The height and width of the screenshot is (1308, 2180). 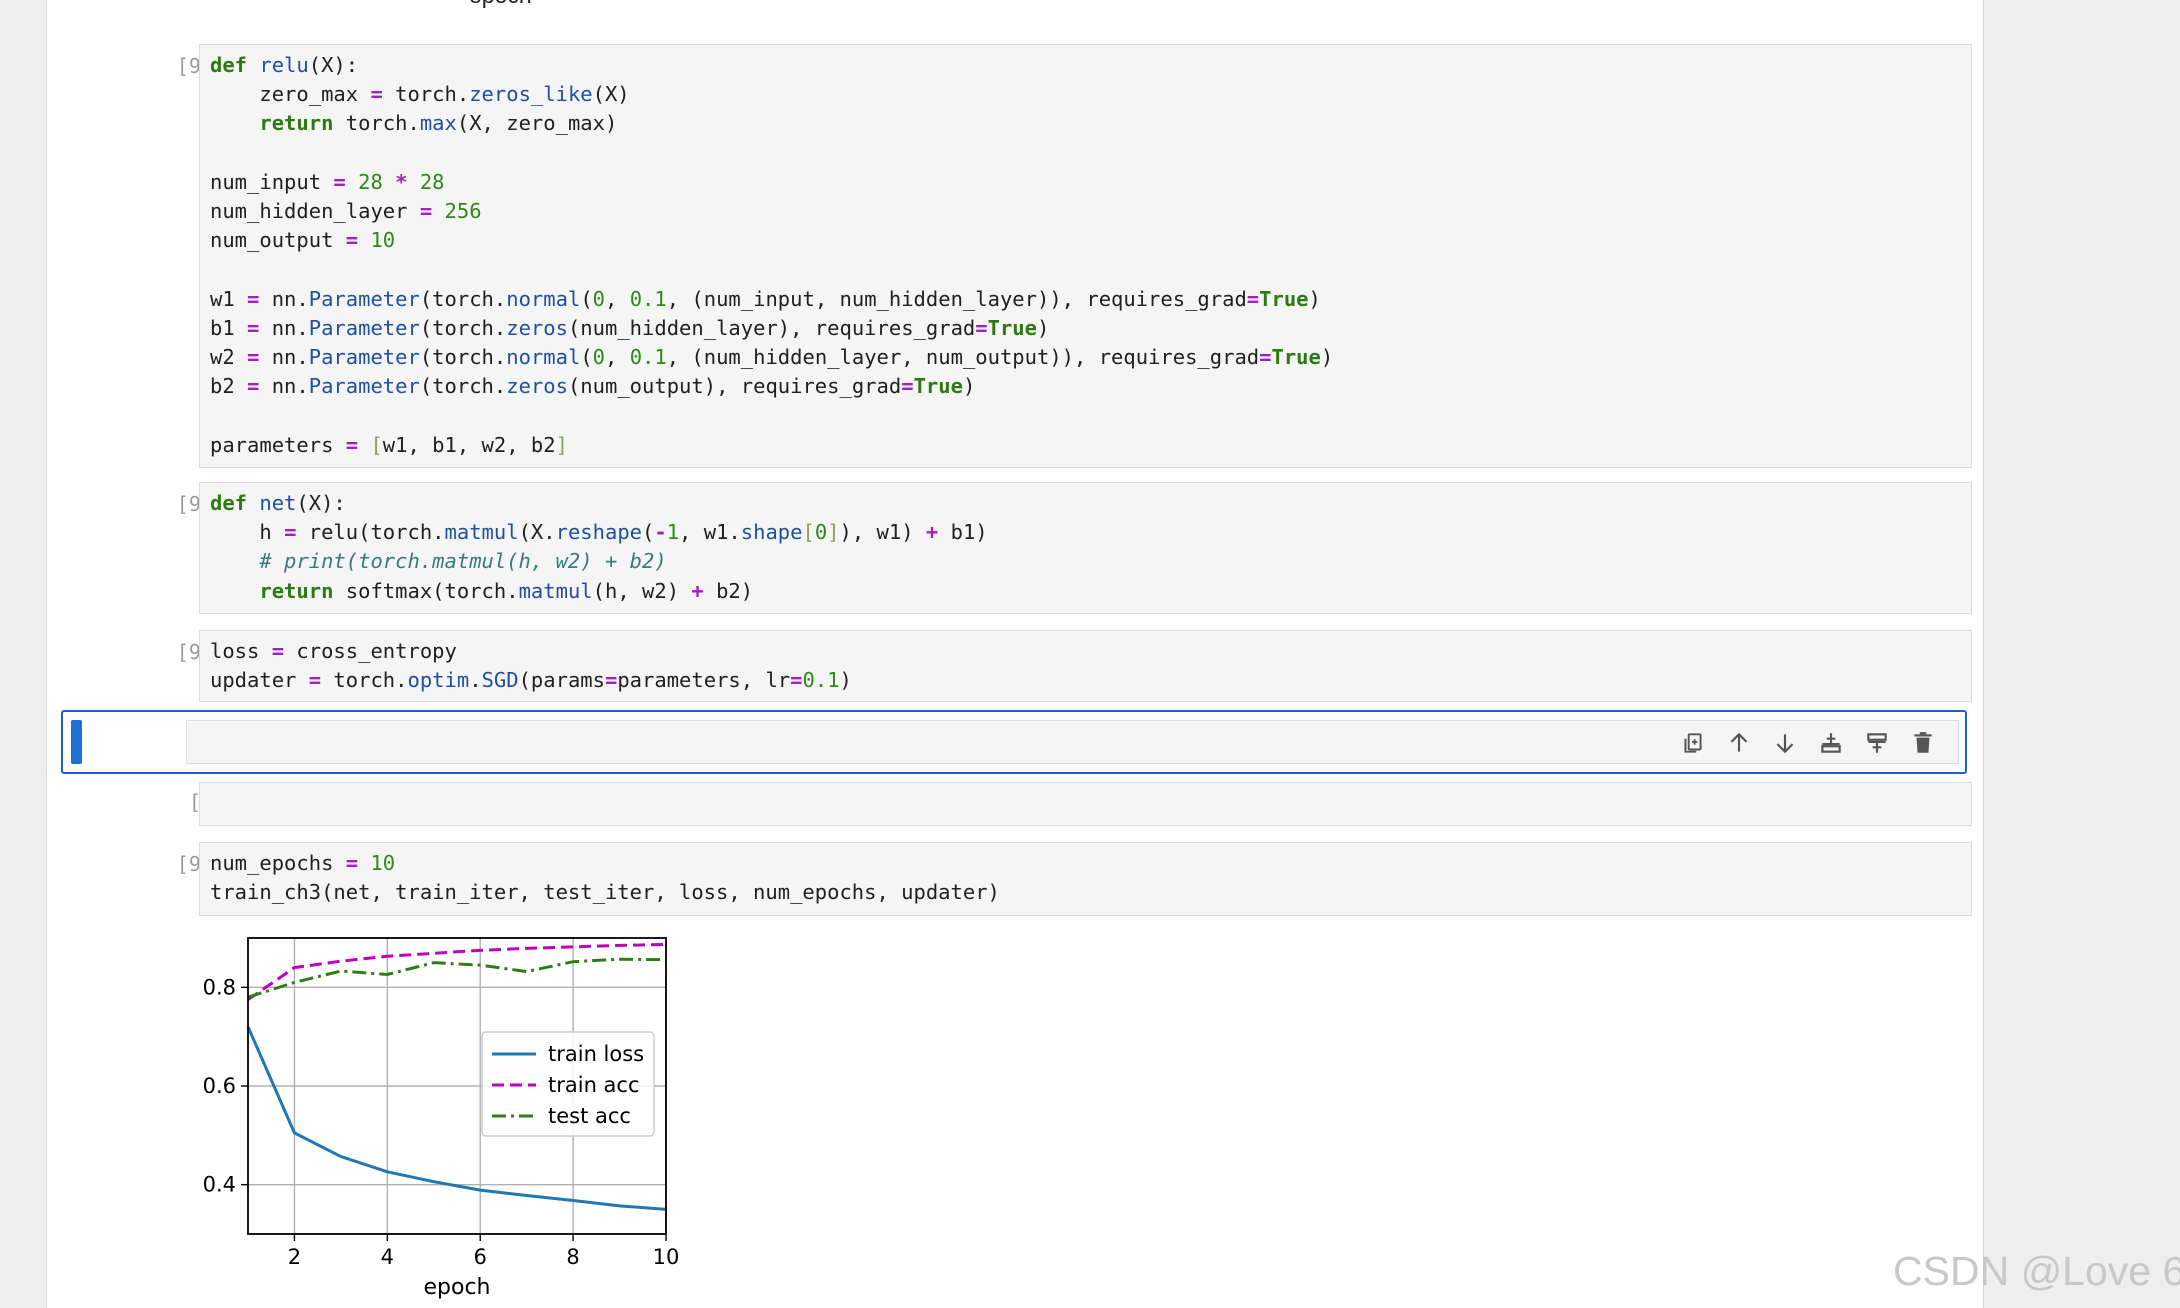 What do you see at coordinates (321, 503) in the screenshot?
I see `code-token: (X):` at bounding box center [321, 503].